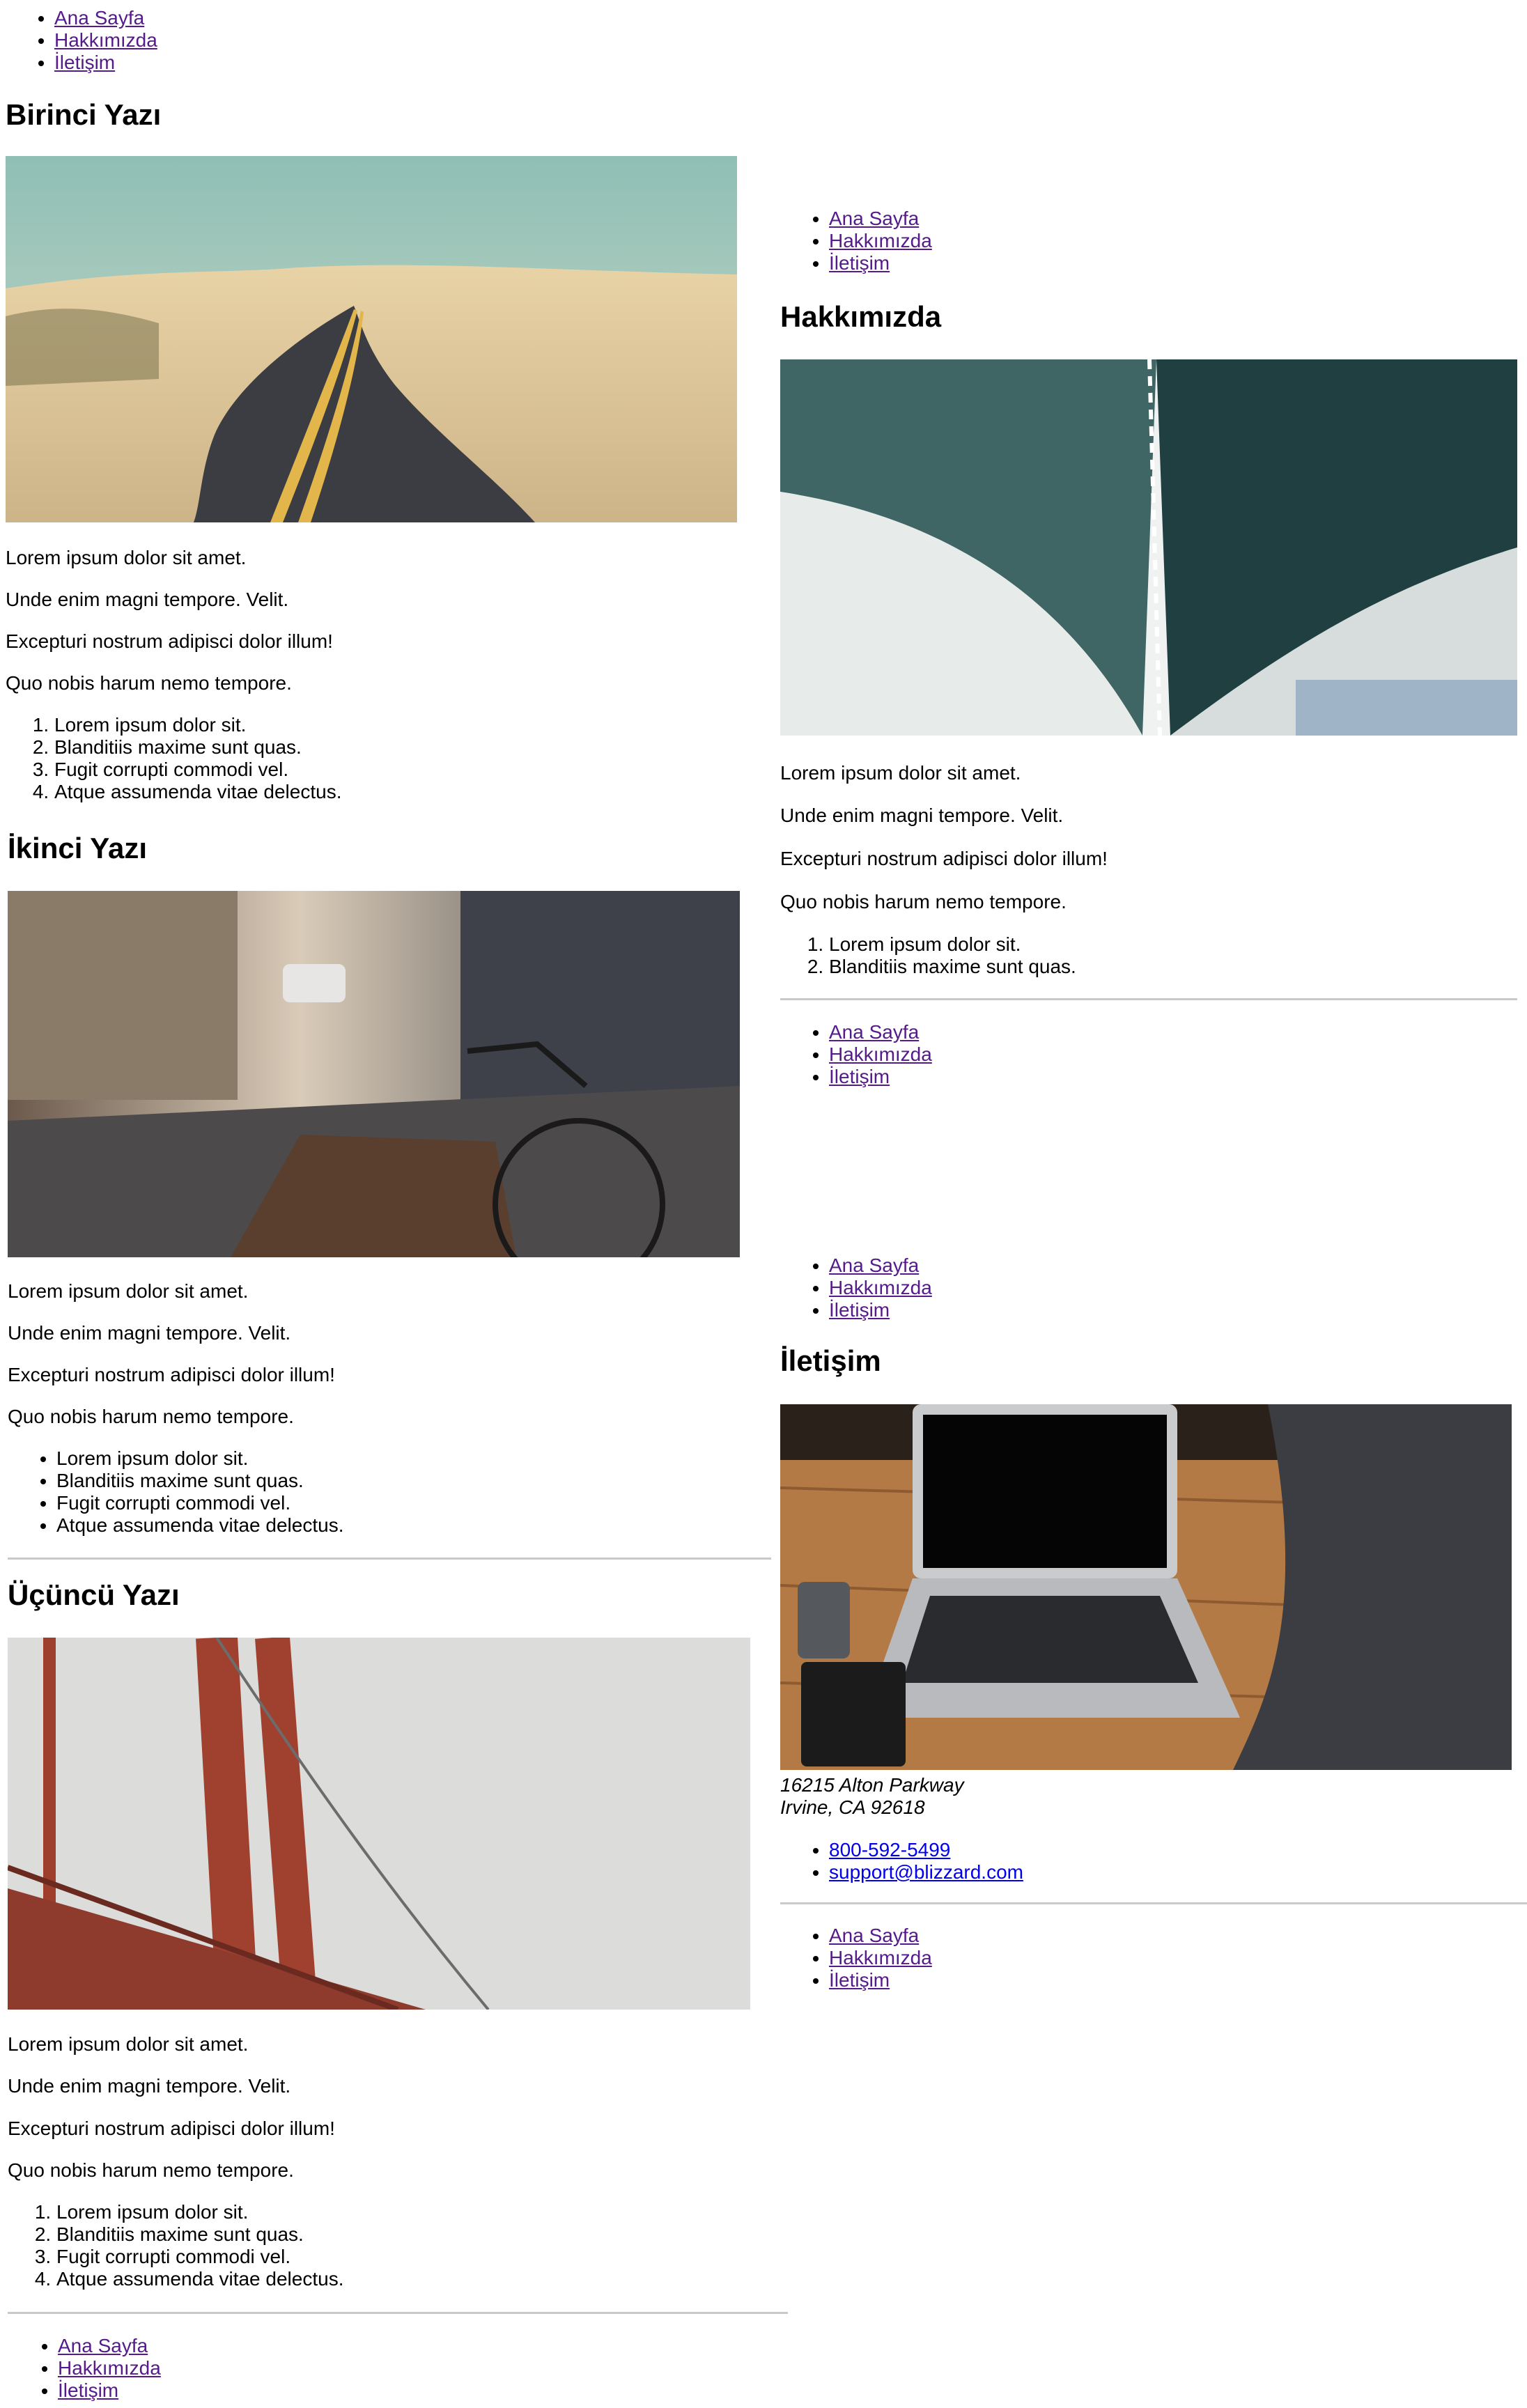 Image resolution: width=1527 pixels, height=2408 pixels. What do you see at coordinates (84, 114) in the screenshot?
I see `post-title-birinci: Birinci Yazı` at bounding box center [84, 114].